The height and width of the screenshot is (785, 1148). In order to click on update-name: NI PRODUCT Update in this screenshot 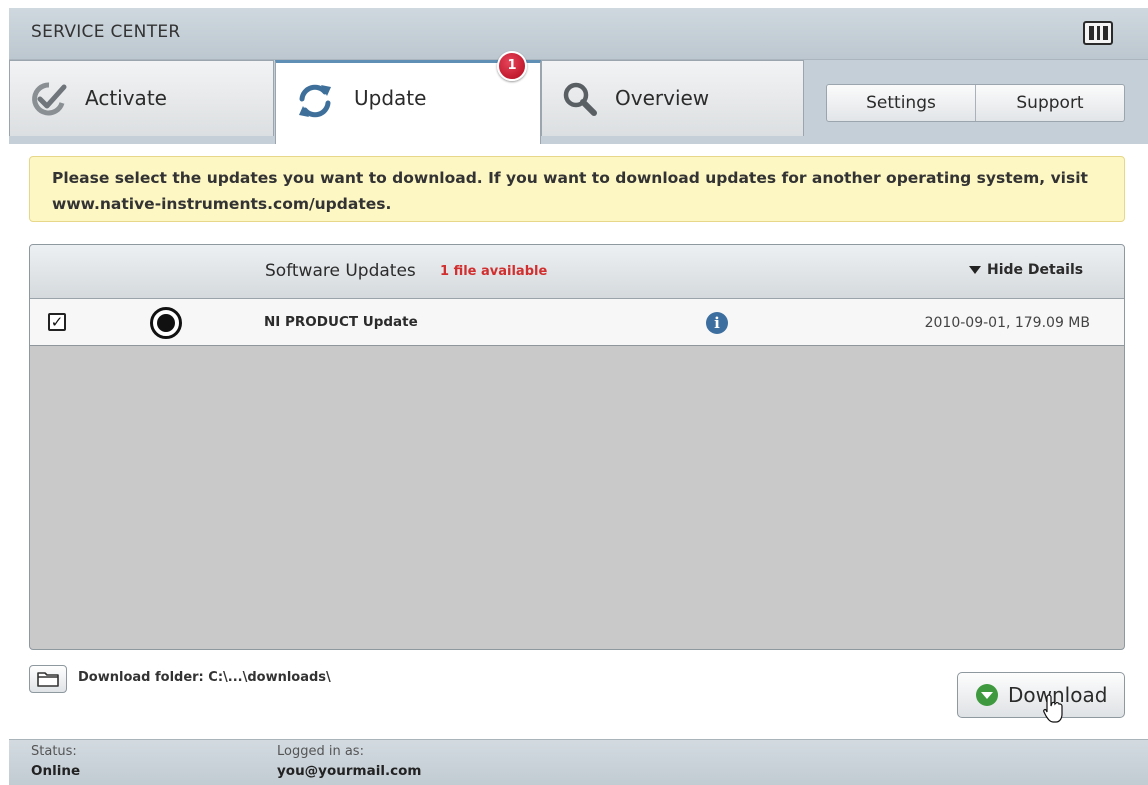, I will do `click(341, 322)`.